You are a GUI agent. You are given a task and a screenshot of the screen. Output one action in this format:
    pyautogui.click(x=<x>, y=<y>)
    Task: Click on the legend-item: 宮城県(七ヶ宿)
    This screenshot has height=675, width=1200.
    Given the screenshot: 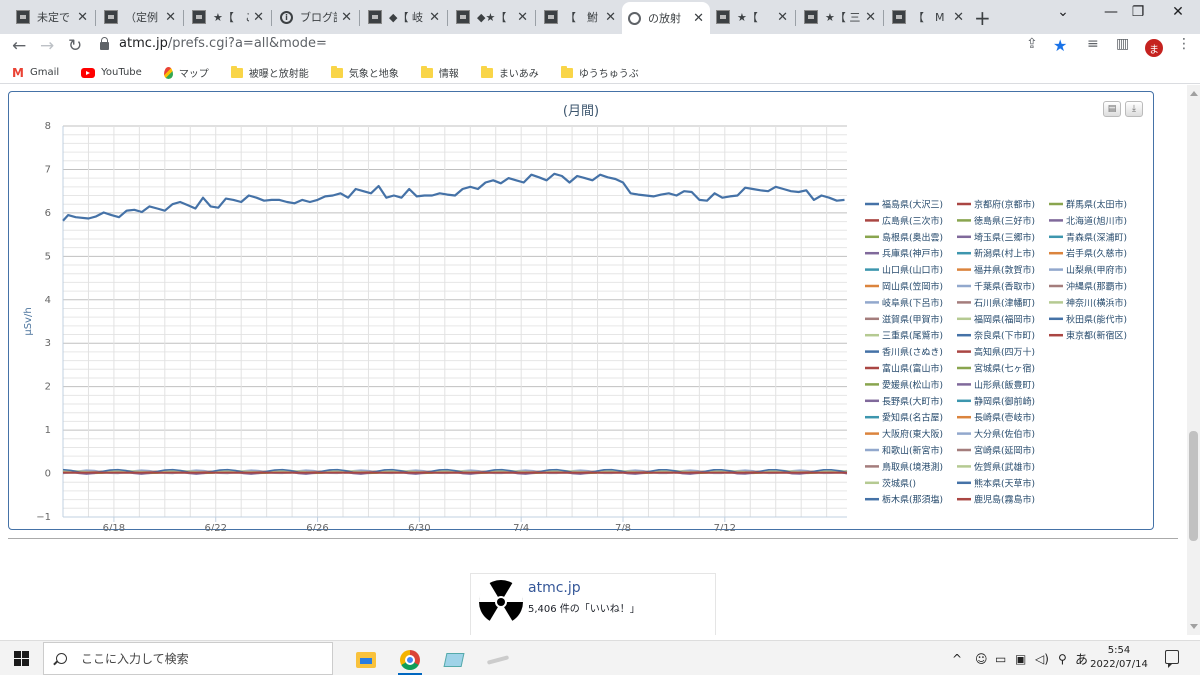 What is the action you would take?
    pyautogui.click(x=1004, y=369)
    